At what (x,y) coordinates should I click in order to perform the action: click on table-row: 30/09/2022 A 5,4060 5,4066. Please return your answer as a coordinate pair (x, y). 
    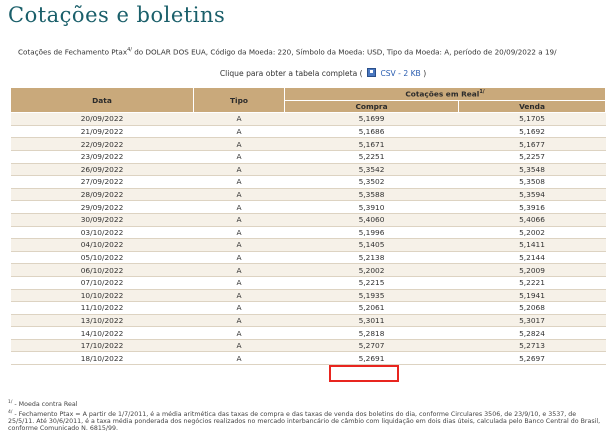
    Looking at the image, I should click on (308, 220).